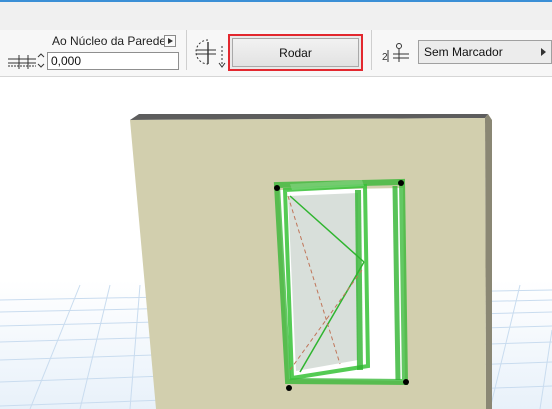 Image resolution: width=552 pixels, height=409 pixels. Describe the element at coordinates (113, 61) in the screenshot. I see `offset-input` at that location.